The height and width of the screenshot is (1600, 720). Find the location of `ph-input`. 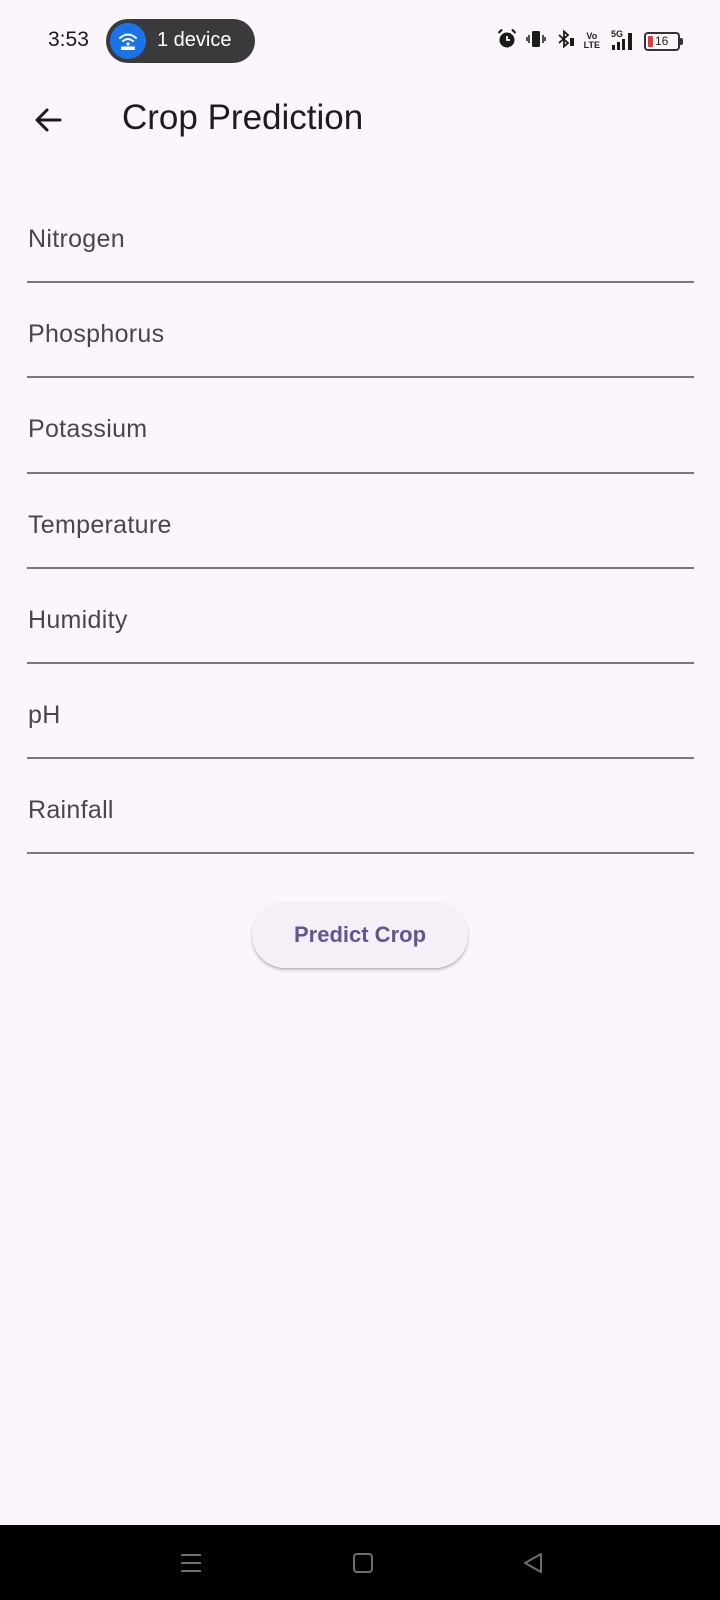

ph-input is located at coordinates (360, 716).